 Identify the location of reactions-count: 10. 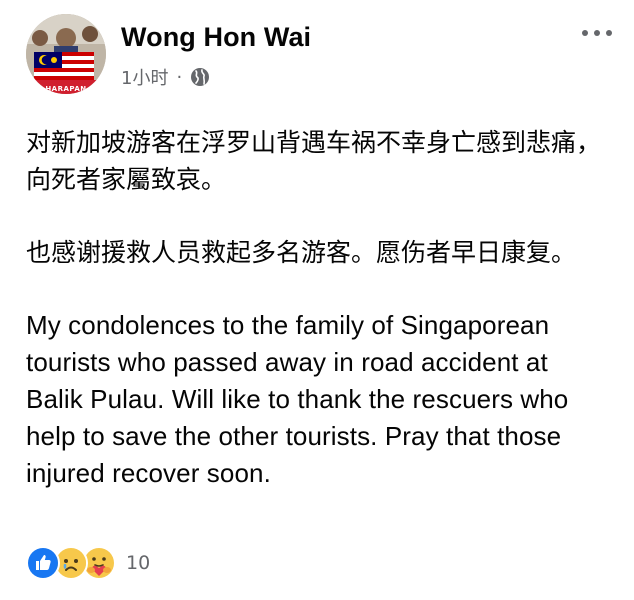
(138, 563).